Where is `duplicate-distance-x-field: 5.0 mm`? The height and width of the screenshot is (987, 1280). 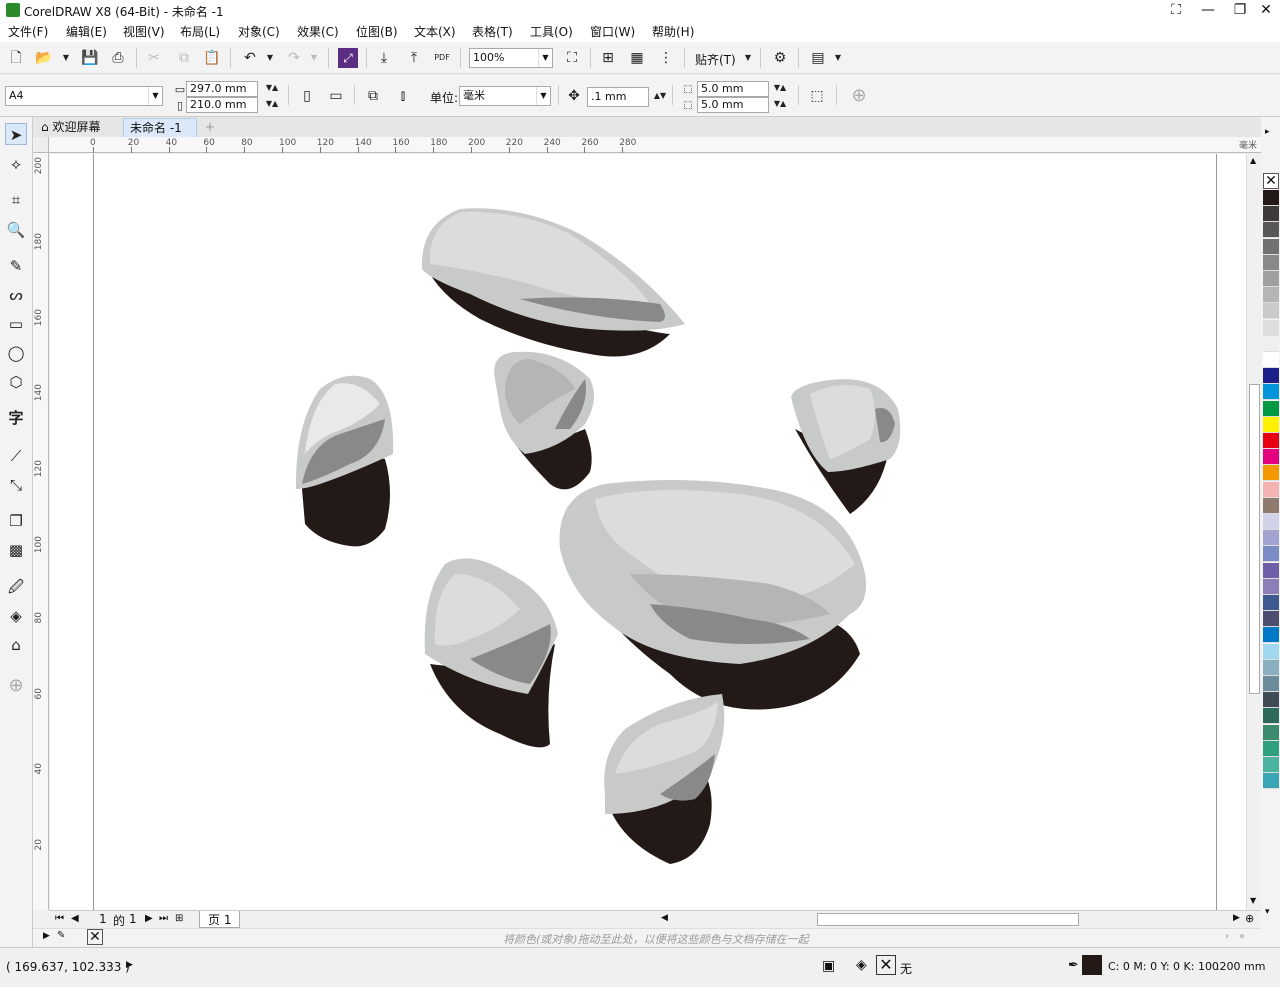
duplicate-distance-x-field: 5.0 mm is located at coordinates (733, 89).